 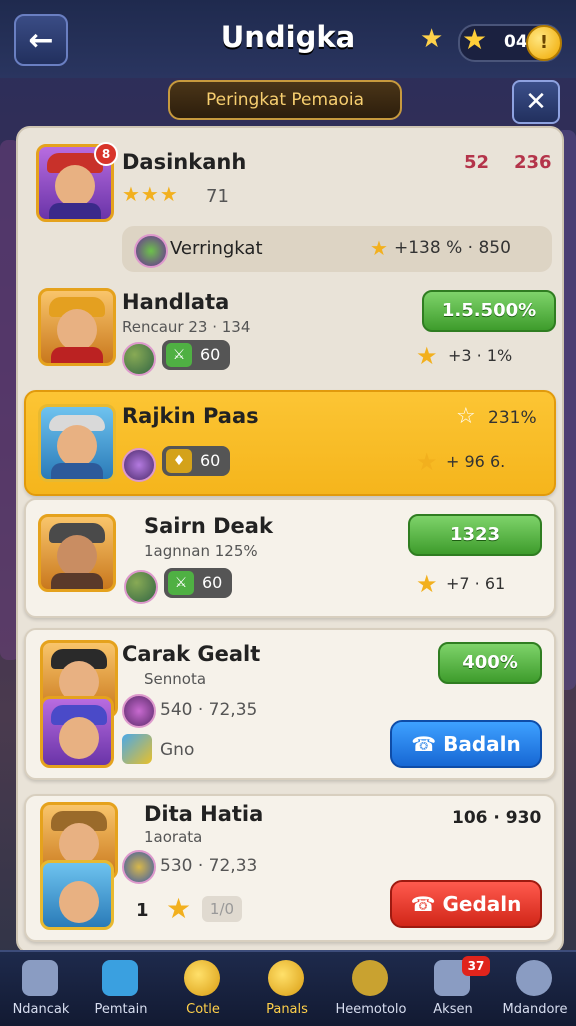 I want to click on challenge-button: ☎ Badaln, so click(x=466, y=744).